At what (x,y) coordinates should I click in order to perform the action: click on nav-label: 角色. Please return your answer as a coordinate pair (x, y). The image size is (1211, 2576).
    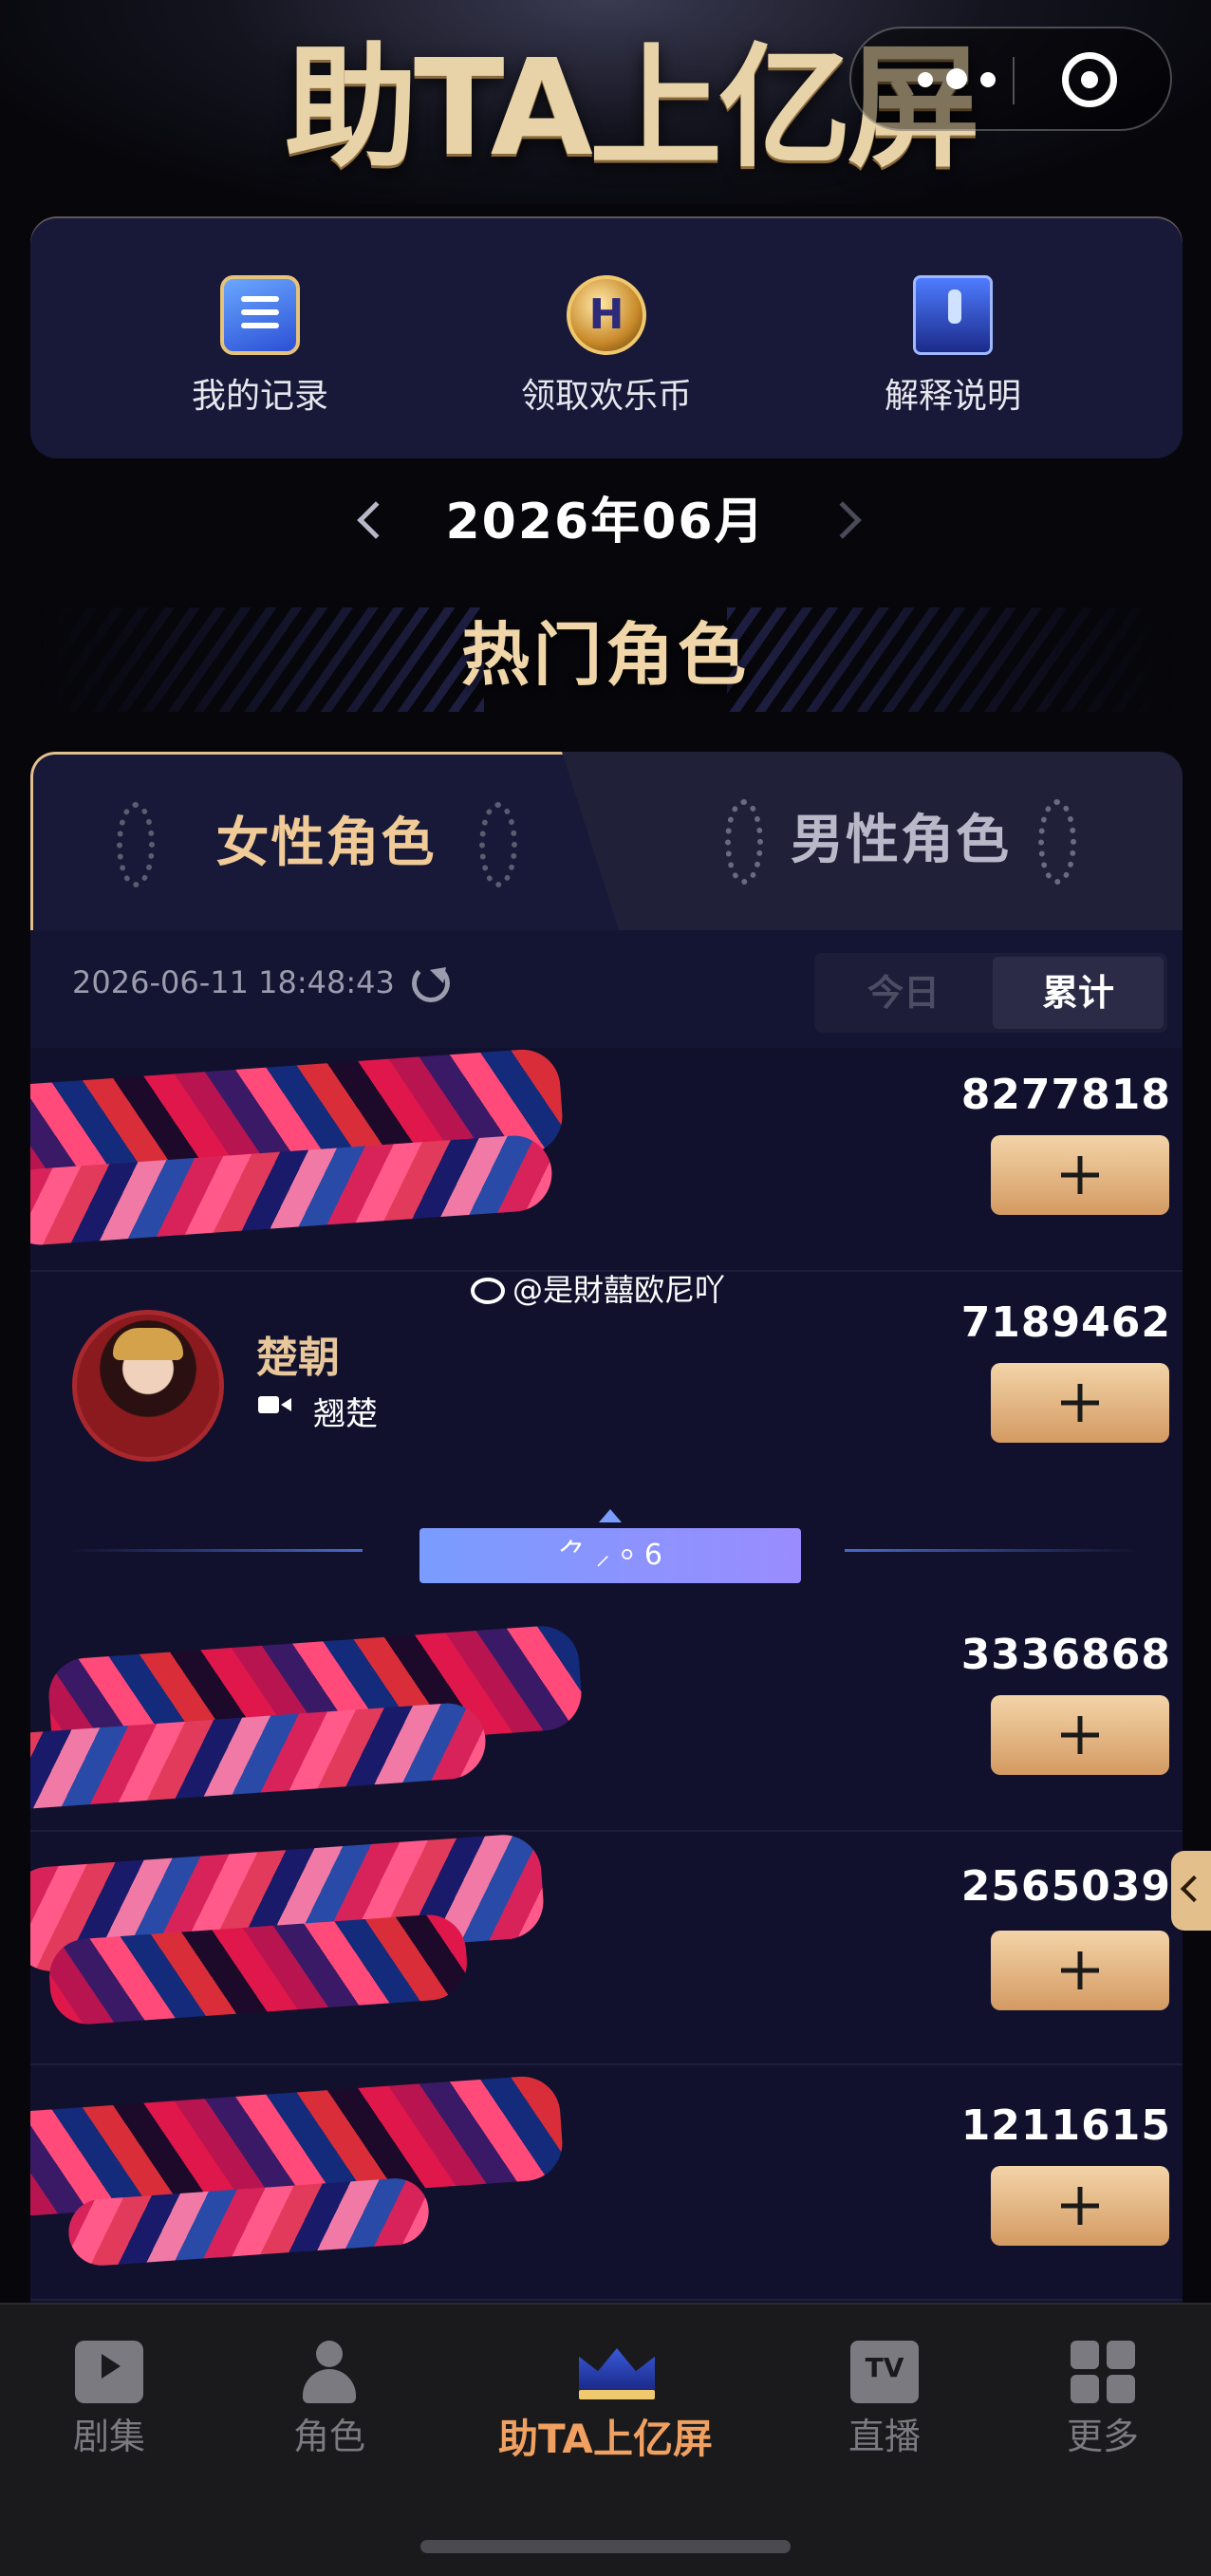
    Looking at the image, I should click on (328, 2436).